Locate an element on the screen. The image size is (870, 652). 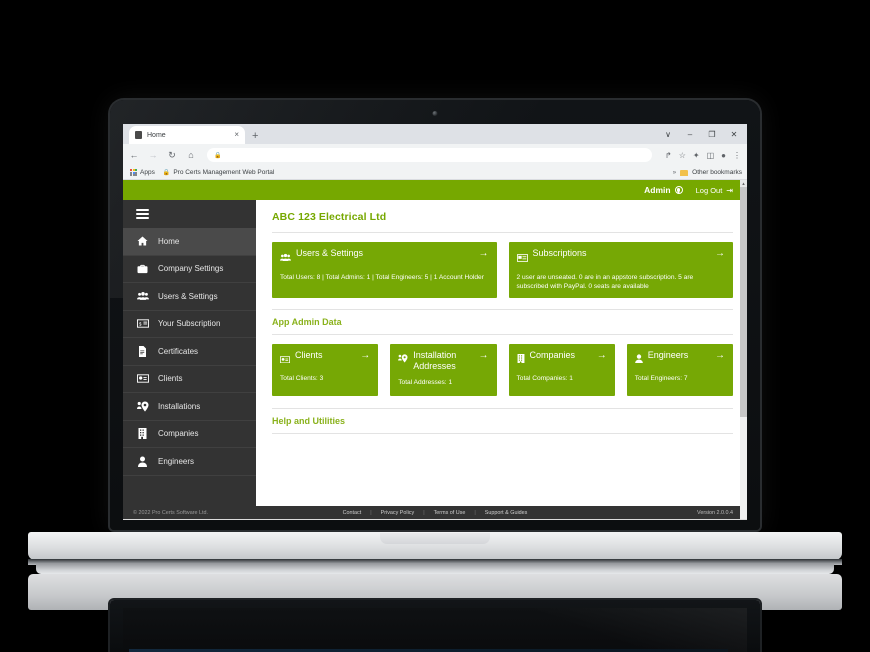
bookmark-apps: Apps is located at coordinates (142, 172).